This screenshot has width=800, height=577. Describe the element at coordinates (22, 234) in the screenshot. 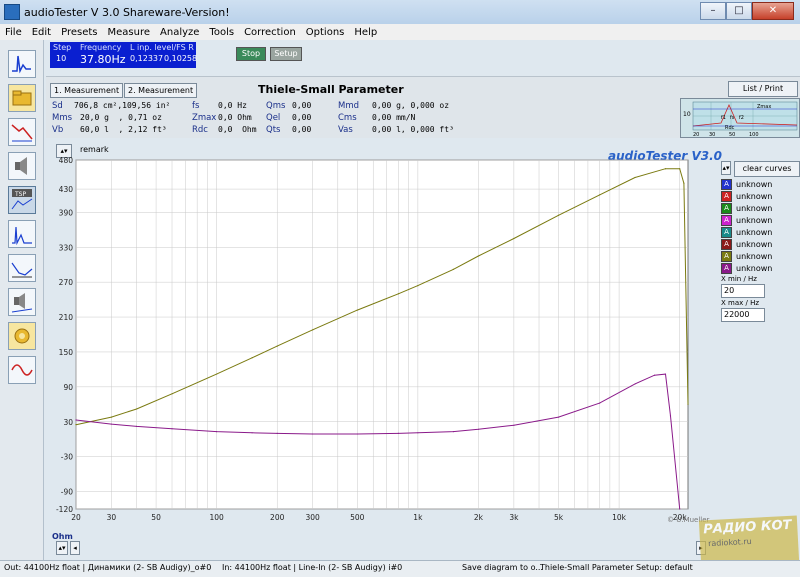

I see `spectrum-tool-icon` at that location.